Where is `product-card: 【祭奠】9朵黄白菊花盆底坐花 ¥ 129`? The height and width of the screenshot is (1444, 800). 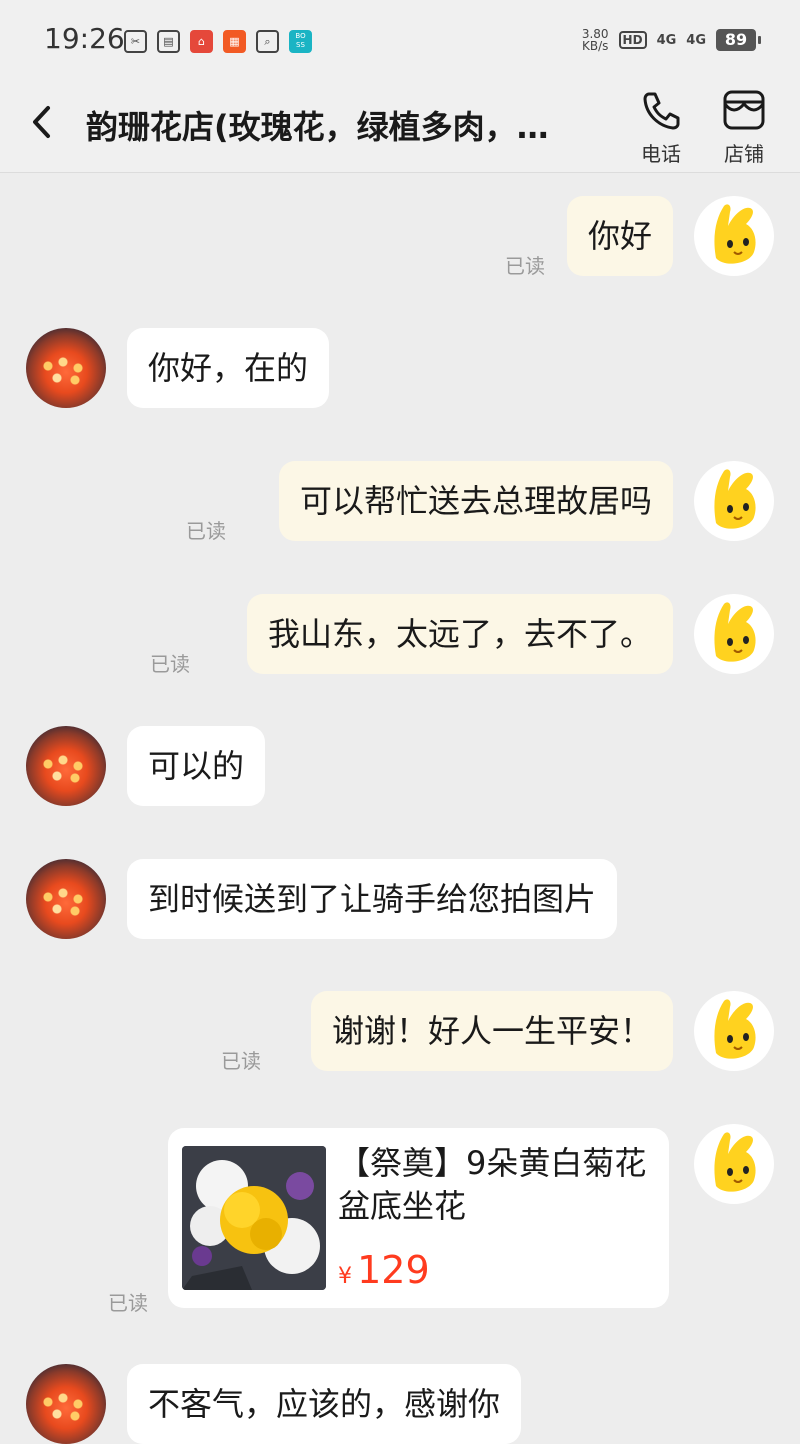
product-card: 【祭奠】9朵黄白菊花盆底坐花 ¥ 129 is located at coordinates (418, 1218).